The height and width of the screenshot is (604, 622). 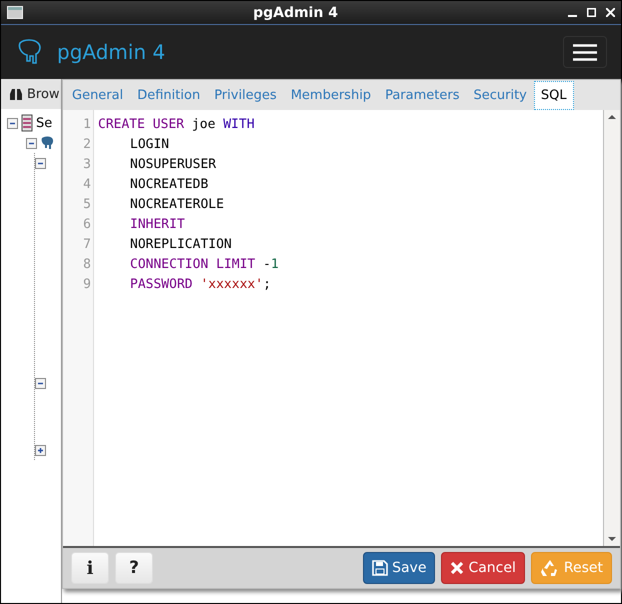 I want to click on menu-button, so click(x=585, y=52).